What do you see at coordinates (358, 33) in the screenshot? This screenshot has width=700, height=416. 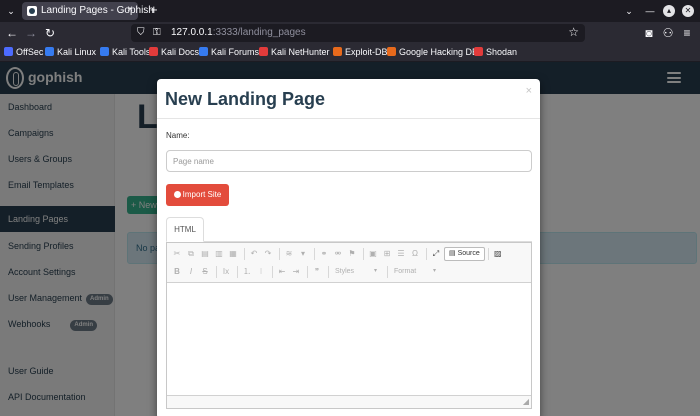 I see `url-bar: ⛉ ⚿ 127.0.0.1:3333/landing_pages ☆` at bounding box center [358, 33].